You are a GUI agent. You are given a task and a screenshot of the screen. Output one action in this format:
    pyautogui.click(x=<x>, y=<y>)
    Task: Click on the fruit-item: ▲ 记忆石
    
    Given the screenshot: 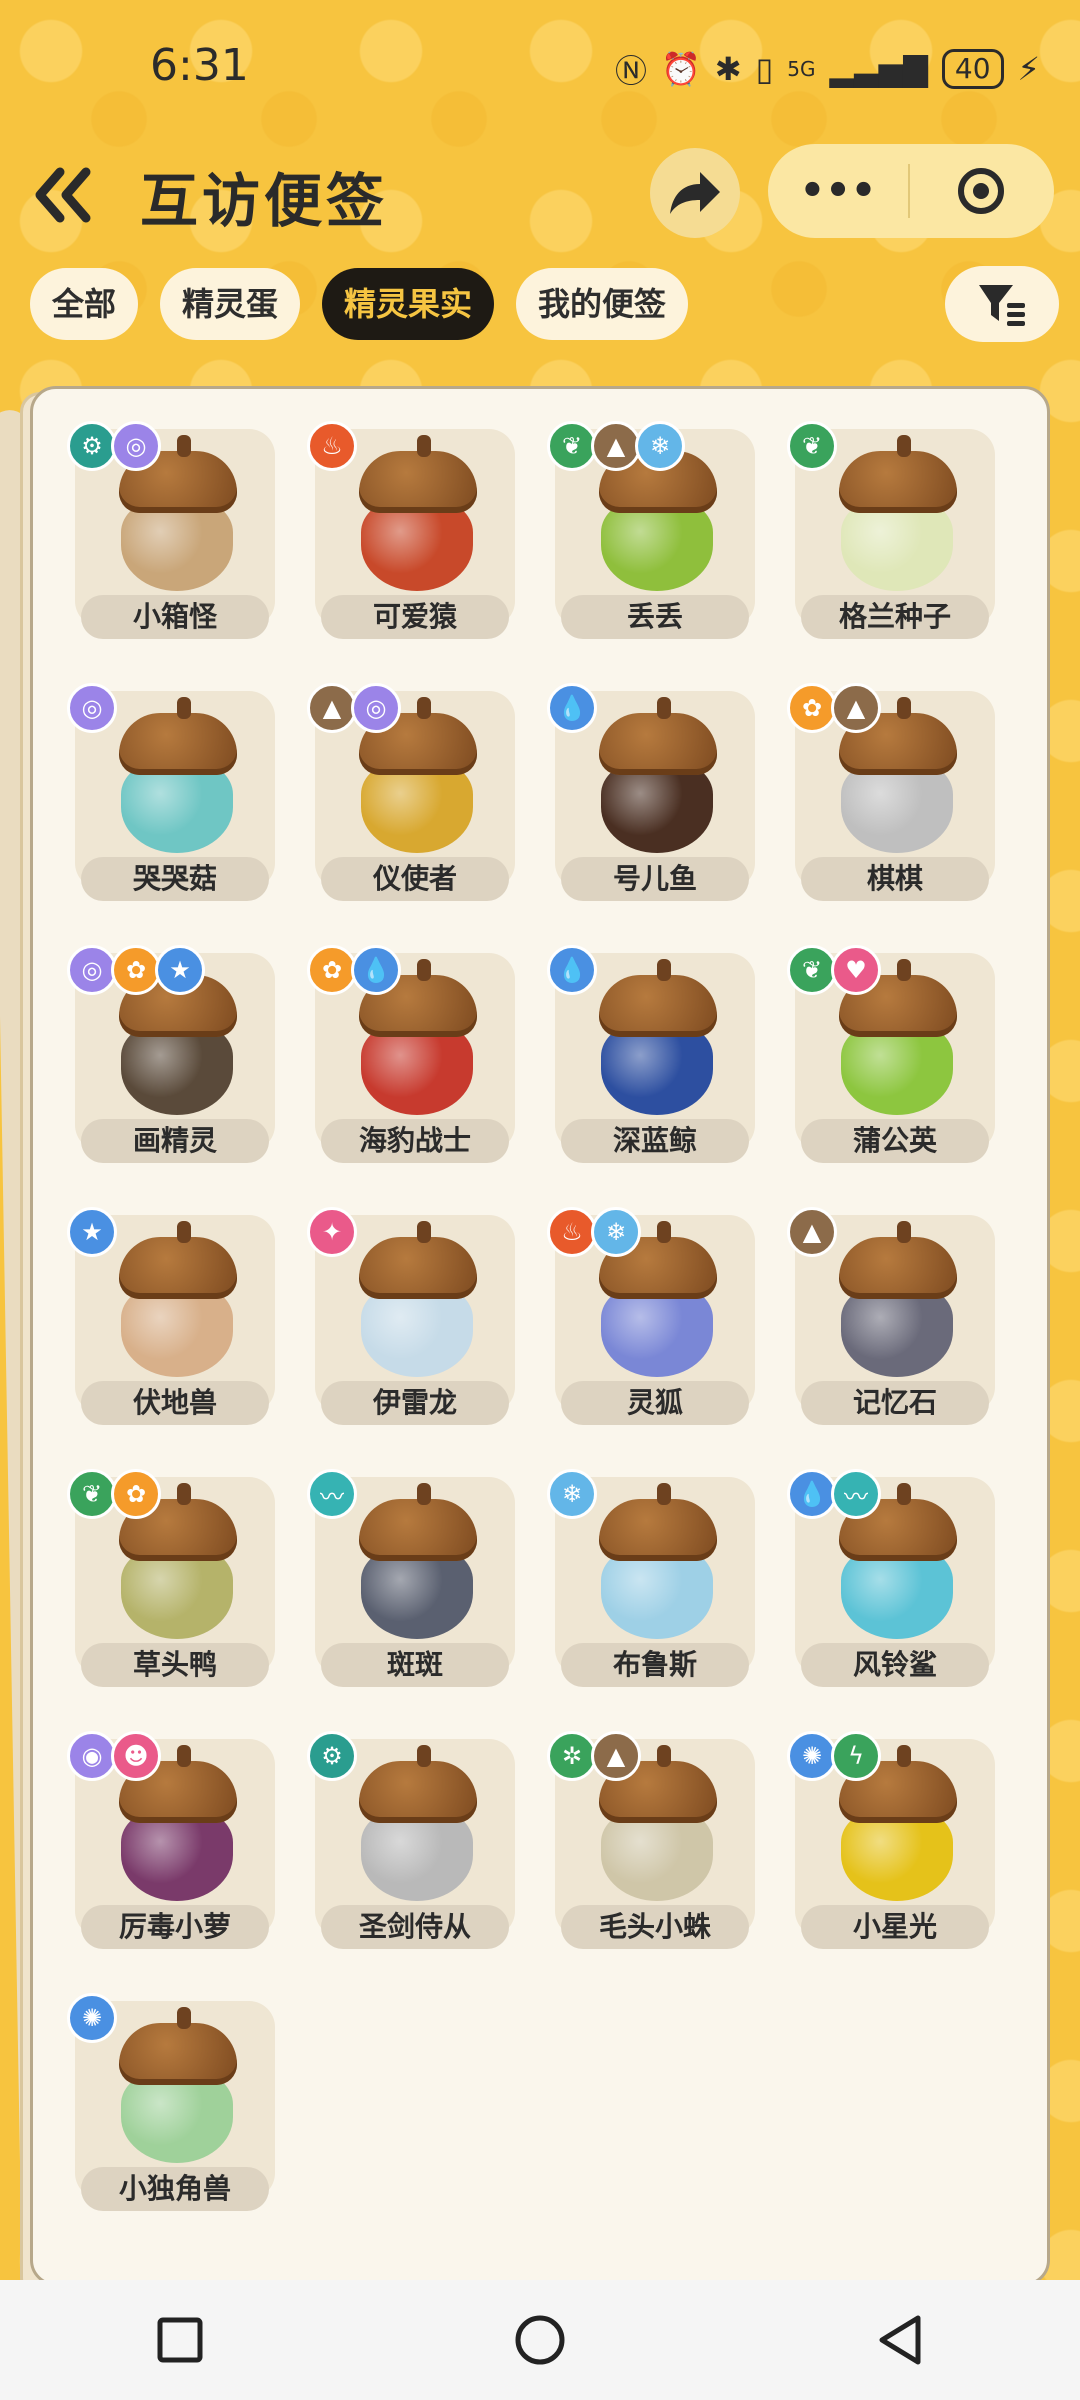 What is the action you would take?
    pyautogui.click(x=891, y=1316)
    